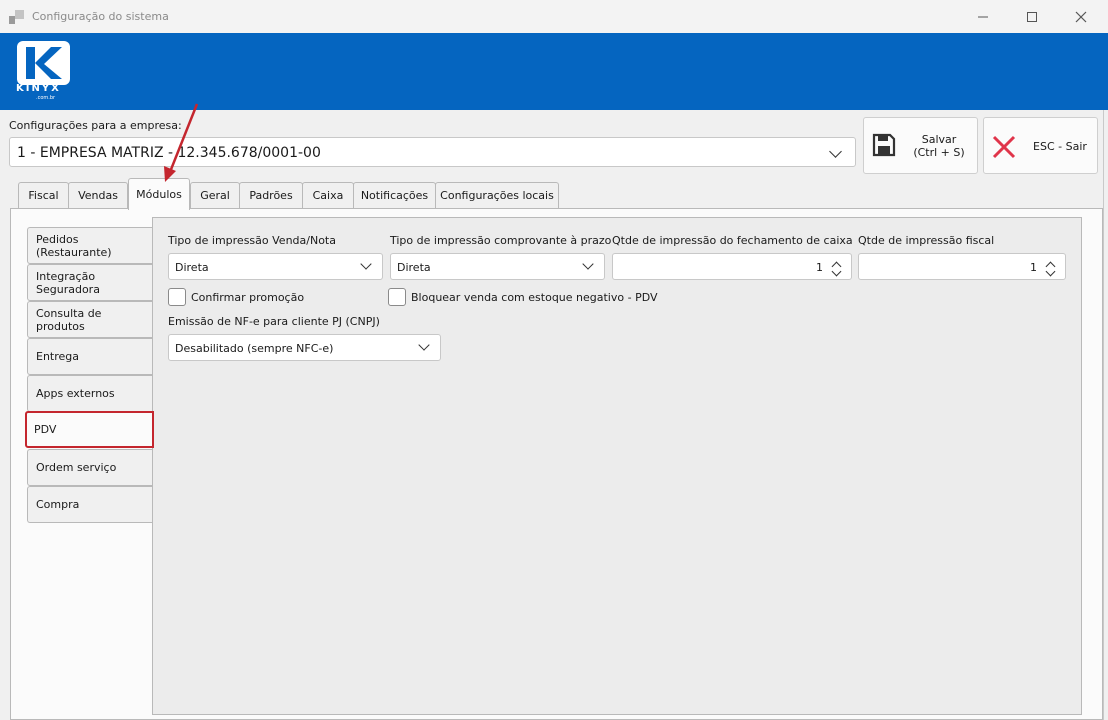  Describe the element at coordinates (1004, 147) in the screenshot. I see `close-x-icon` at that location.